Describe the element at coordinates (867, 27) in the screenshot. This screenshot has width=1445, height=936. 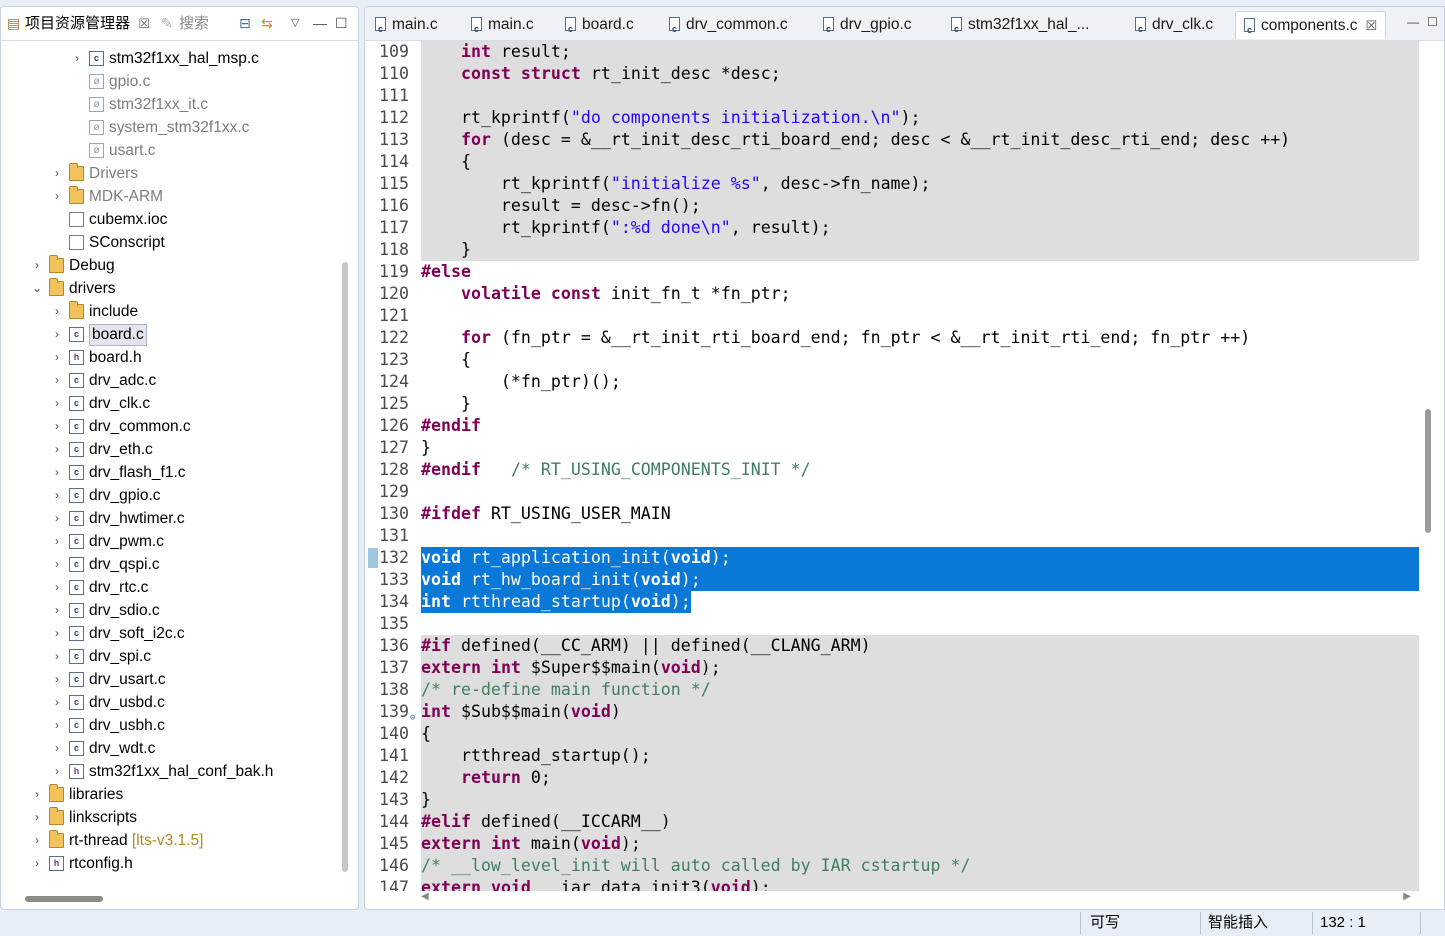
I see `tab-editor-file: drv_gpio.c` at that location.